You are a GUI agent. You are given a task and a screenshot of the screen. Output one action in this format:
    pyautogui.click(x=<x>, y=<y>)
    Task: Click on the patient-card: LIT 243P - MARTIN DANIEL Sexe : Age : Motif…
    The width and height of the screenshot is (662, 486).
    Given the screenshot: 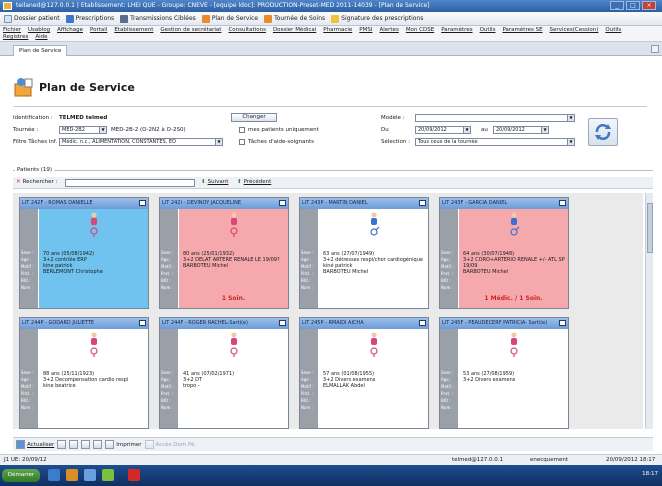 What is the action you would take?
    pyautogui.click(x=364, y=253)
    